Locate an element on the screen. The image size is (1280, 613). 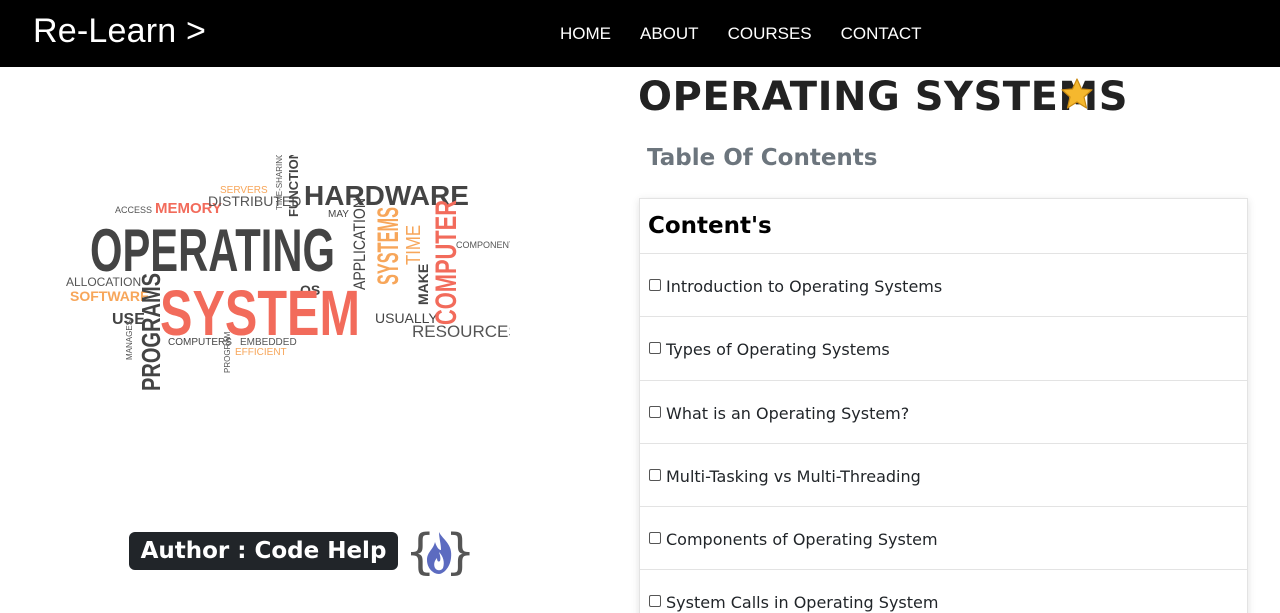
nav-link-home: HOME is located at coordinates (585, 34).